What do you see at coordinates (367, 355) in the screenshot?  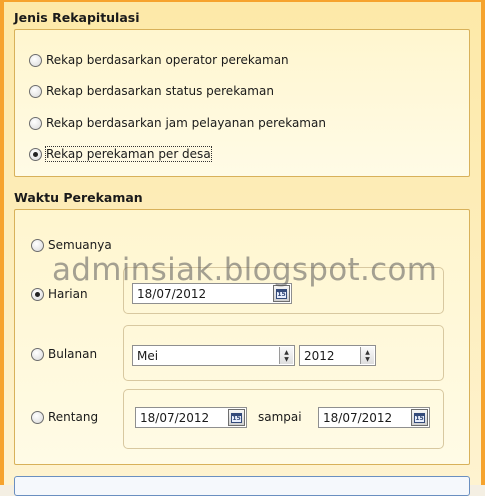 I see `year-spinner-icon: ▲ ▼` at bounding box center [367, 355].